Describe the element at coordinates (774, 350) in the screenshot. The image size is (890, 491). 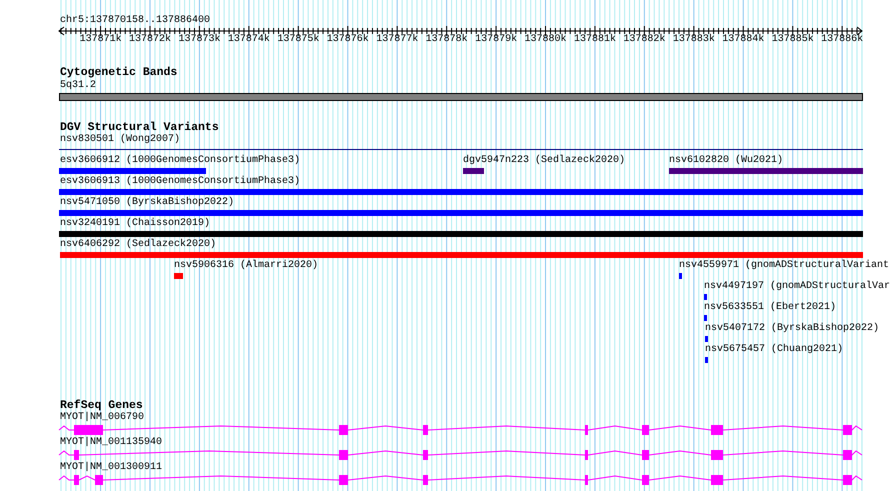
I see `variant-label: nsv5675457 (Chuang2021)` at that location.